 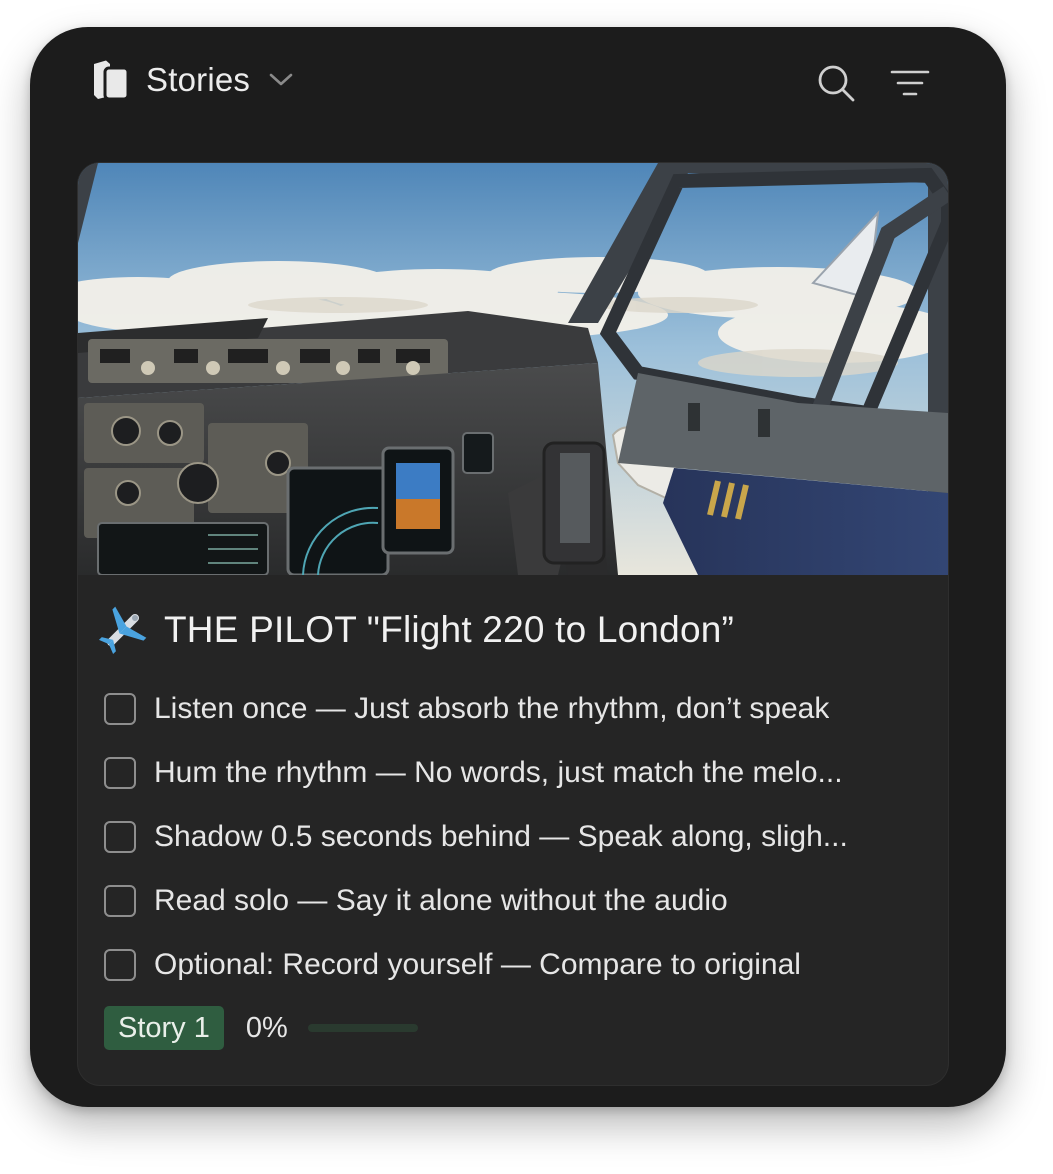 I want to click on card-title: THE PILOT "Flight 220 to London”, so click(x=415, y=630).